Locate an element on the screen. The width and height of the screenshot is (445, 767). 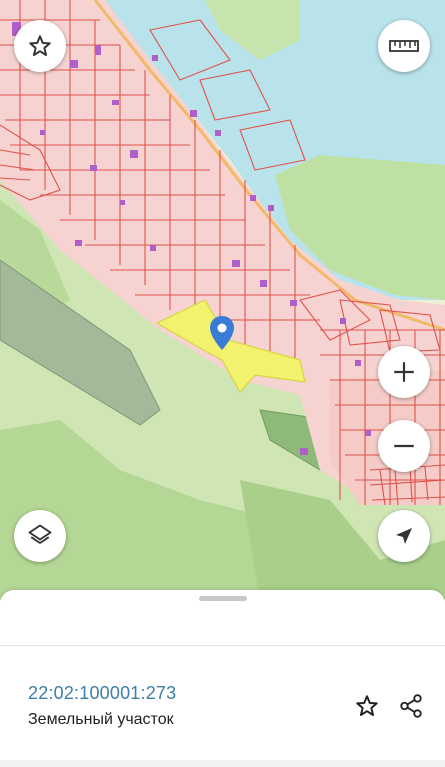
star-icon is located at coordinates (40, 45).